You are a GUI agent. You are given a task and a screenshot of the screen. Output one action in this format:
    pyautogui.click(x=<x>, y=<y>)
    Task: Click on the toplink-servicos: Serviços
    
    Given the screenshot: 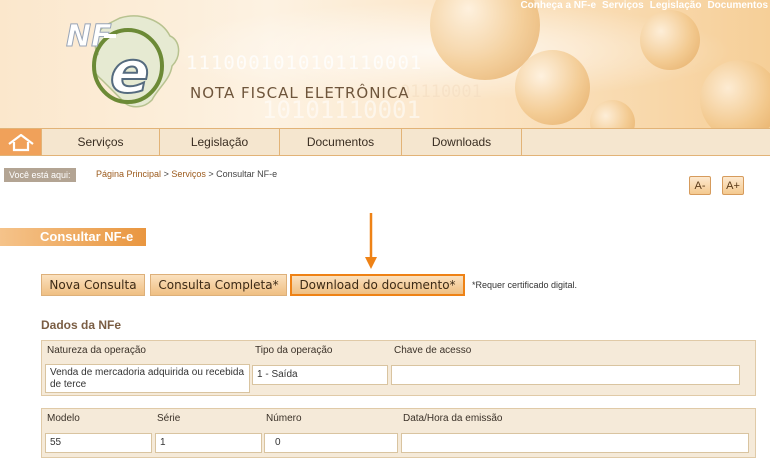 What is the action you would take?
    pyautogui.click(x=623, y=5)
    